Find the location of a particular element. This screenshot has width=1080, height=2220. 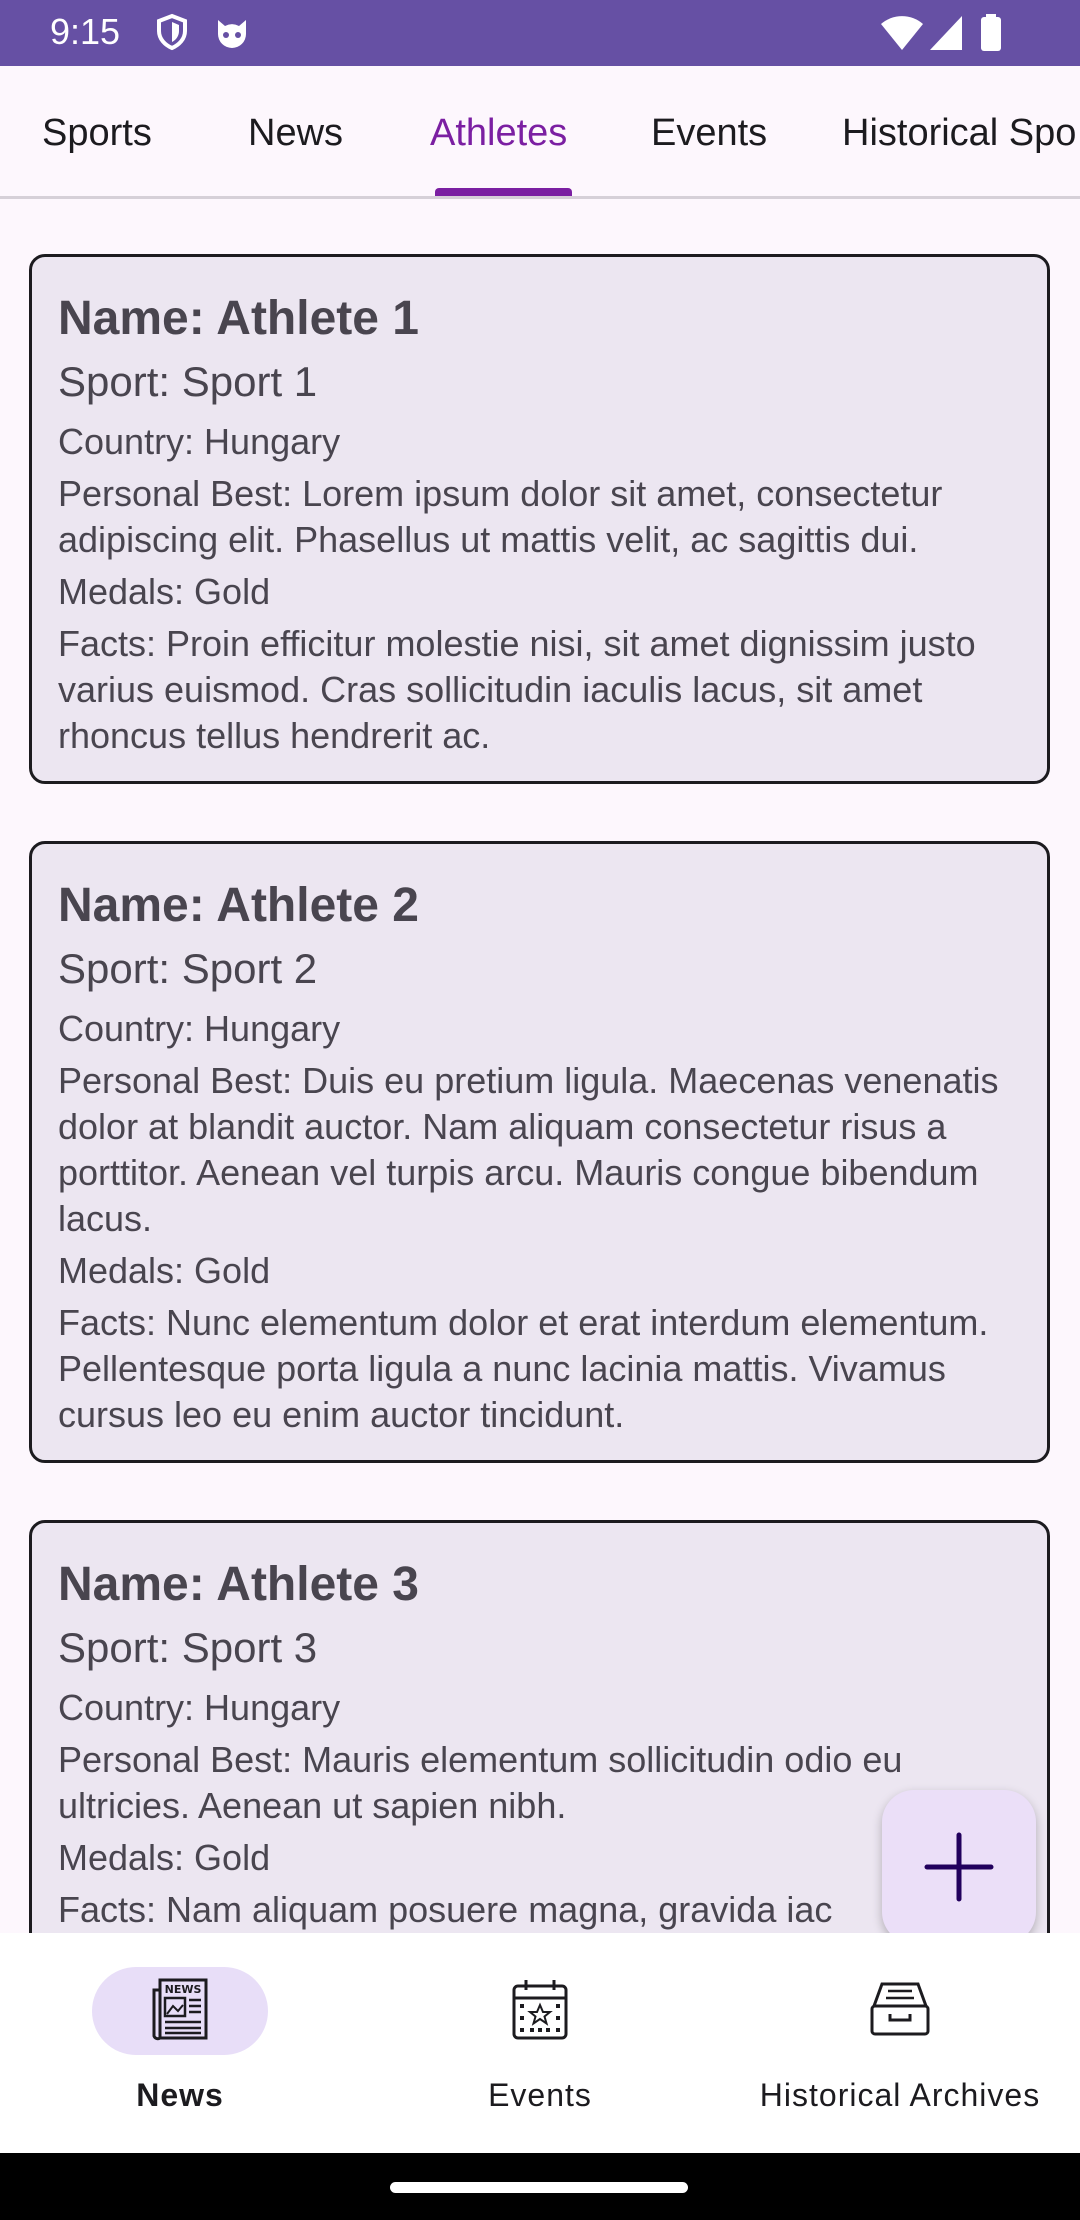

system-navigation-bar is located at coordinates (540, 2186).